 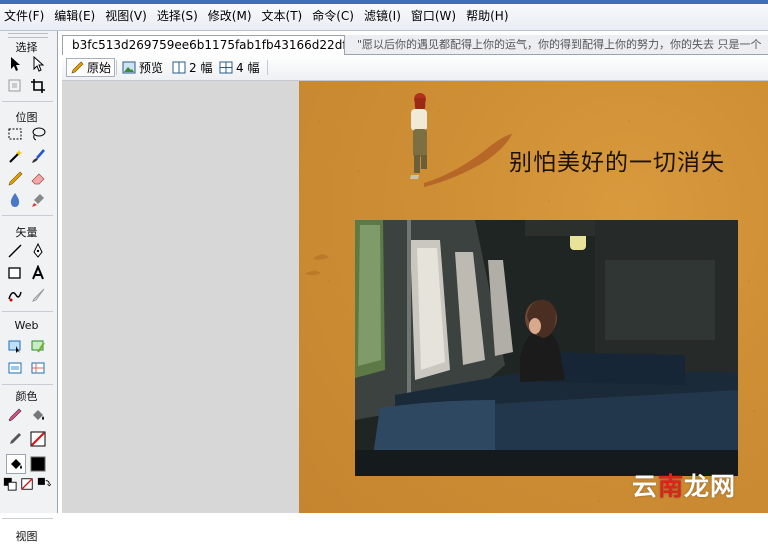 I want to click on swap-colors-icon, so click(x=44, y=484).